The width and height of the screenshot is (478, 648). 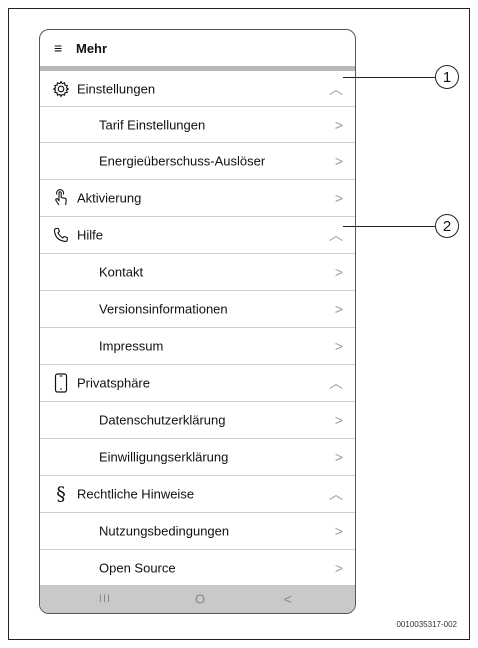 I want to click on menu-item-energieueberschuss: Energieüberschuss-Auslöser >, so click(x=197, y=161).